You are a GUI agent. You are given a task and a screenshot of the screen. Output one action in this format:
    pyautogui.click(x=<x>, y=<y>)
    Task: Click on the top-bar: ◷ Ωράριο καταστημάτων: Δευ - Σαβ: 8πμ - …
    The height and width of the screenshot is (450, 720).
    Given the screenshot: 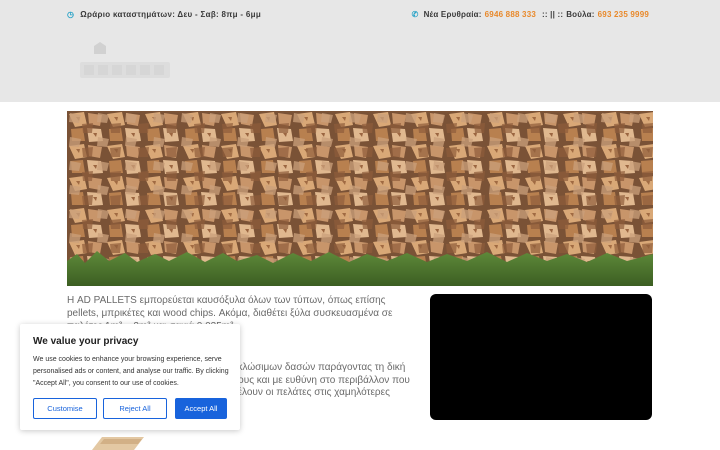 What is the action you would take?
    pyautogui.click(x=360, y=15)
    